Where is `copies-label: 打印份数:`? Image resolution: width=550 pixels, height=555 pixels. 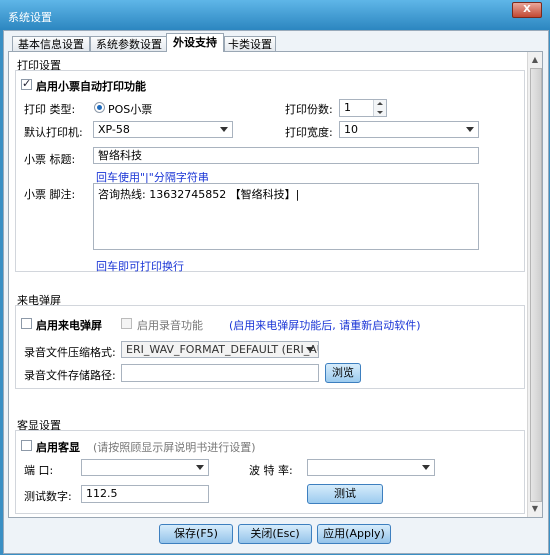
copies-label: 打印份数: is located at coordinates (309, 109).